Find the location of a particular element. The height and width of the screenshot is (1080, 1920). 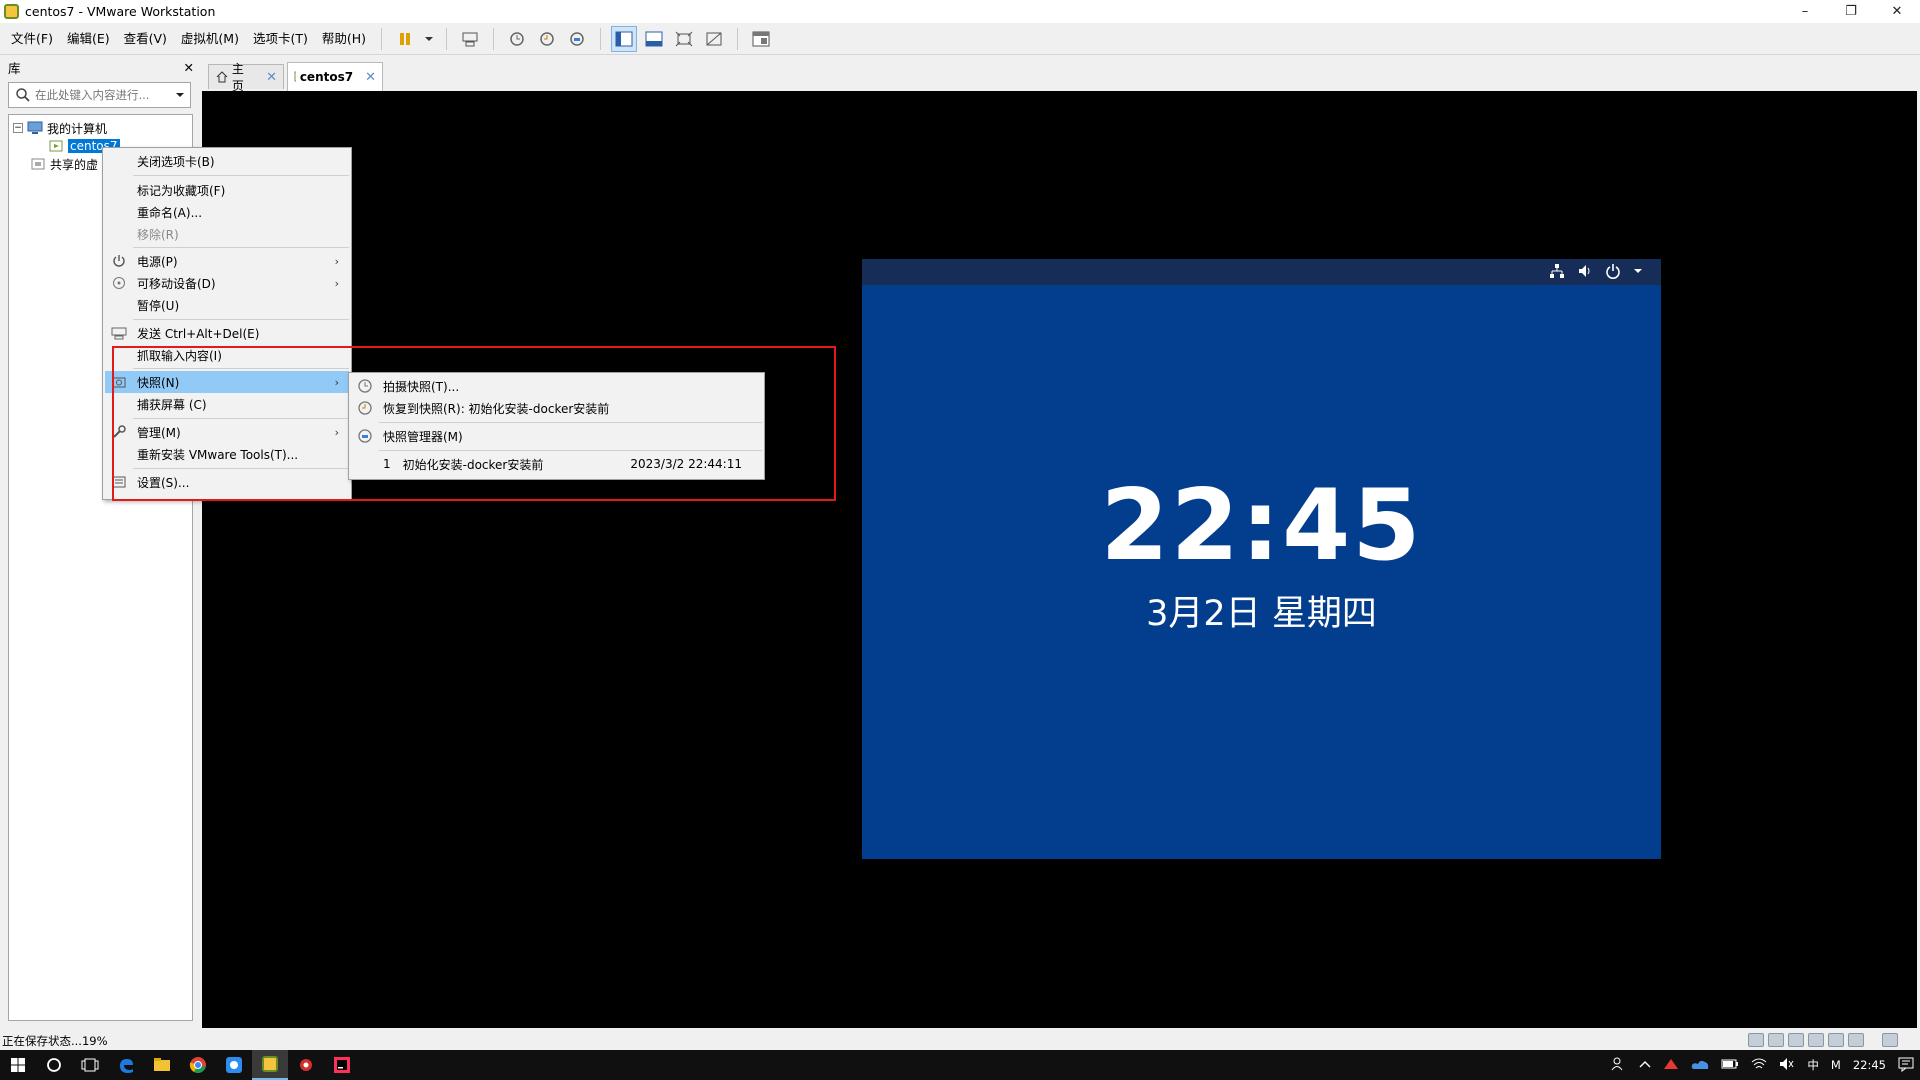

restore-button: ❐ is located at coordinates (1851, 11).